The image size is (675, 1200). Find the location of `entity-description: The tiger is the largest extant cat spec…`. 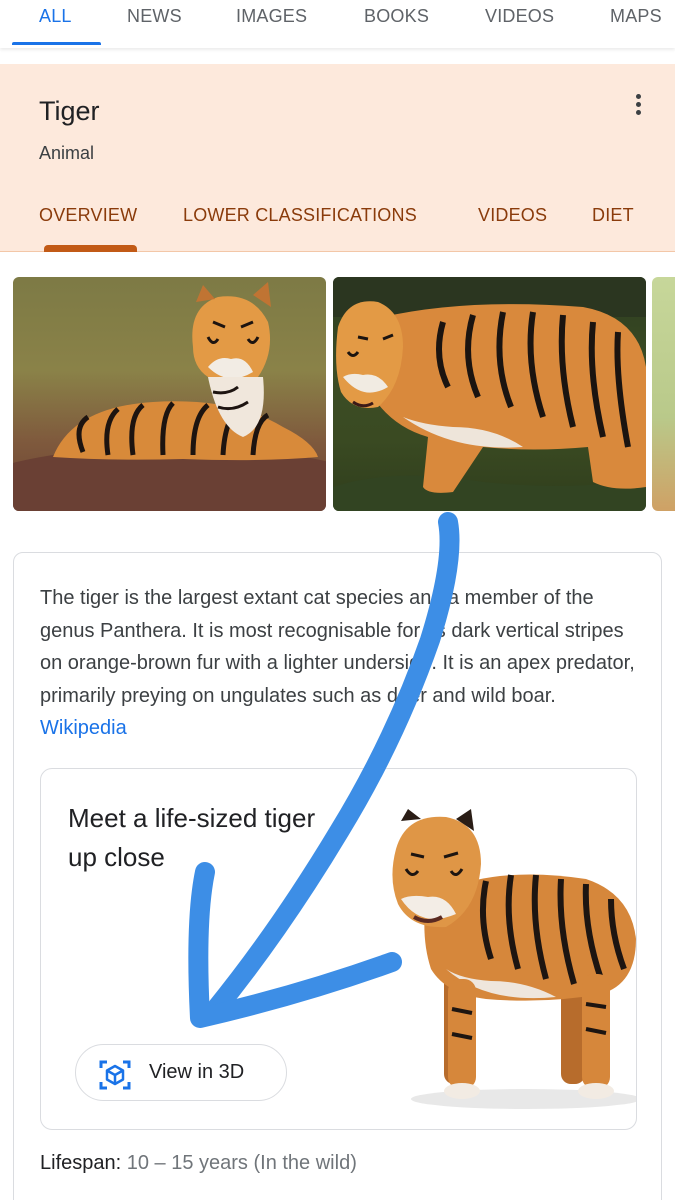

entity-description: The tiger is the largest extant cat spec… is located at coordinates (340, 663).